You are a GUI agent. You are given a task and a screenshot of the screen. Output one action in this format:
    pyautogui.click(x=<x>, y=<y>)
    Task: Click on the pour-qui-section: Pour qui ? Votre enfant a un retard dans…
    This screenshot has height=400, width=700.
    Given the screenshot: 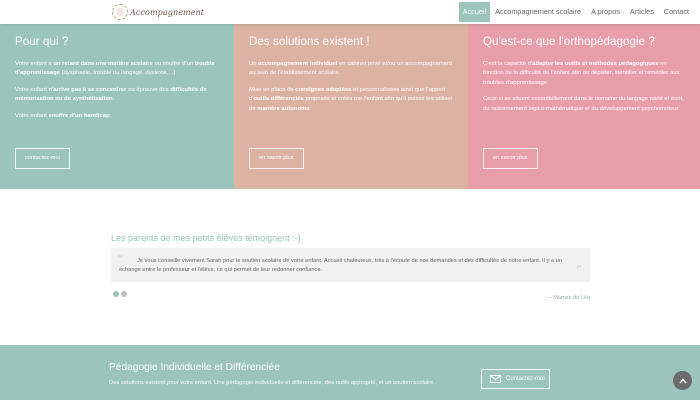 What is the action you would take?
    pyautogui.click(x=117, y=106)
    